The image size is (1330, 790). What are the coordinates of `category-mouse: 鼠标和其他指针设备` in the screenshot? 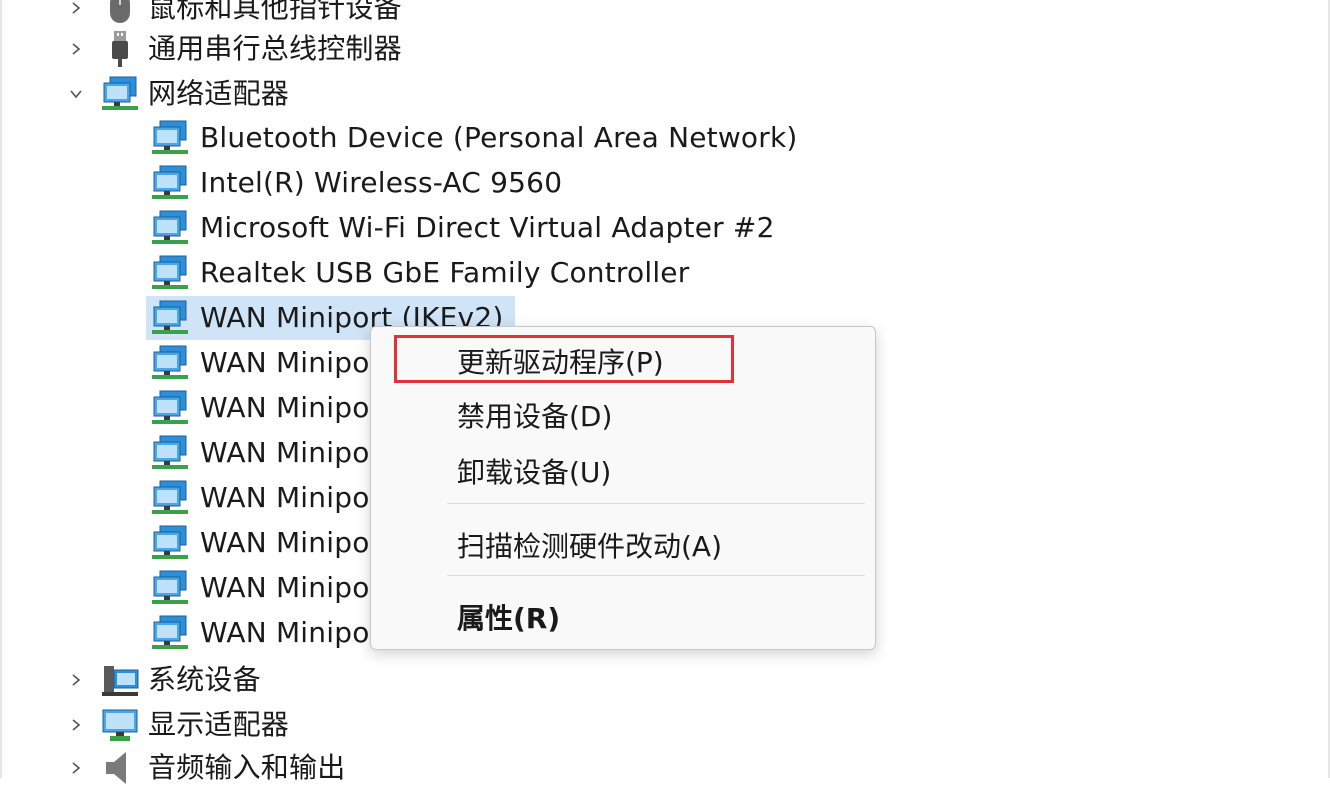 It's located at (231, 15).